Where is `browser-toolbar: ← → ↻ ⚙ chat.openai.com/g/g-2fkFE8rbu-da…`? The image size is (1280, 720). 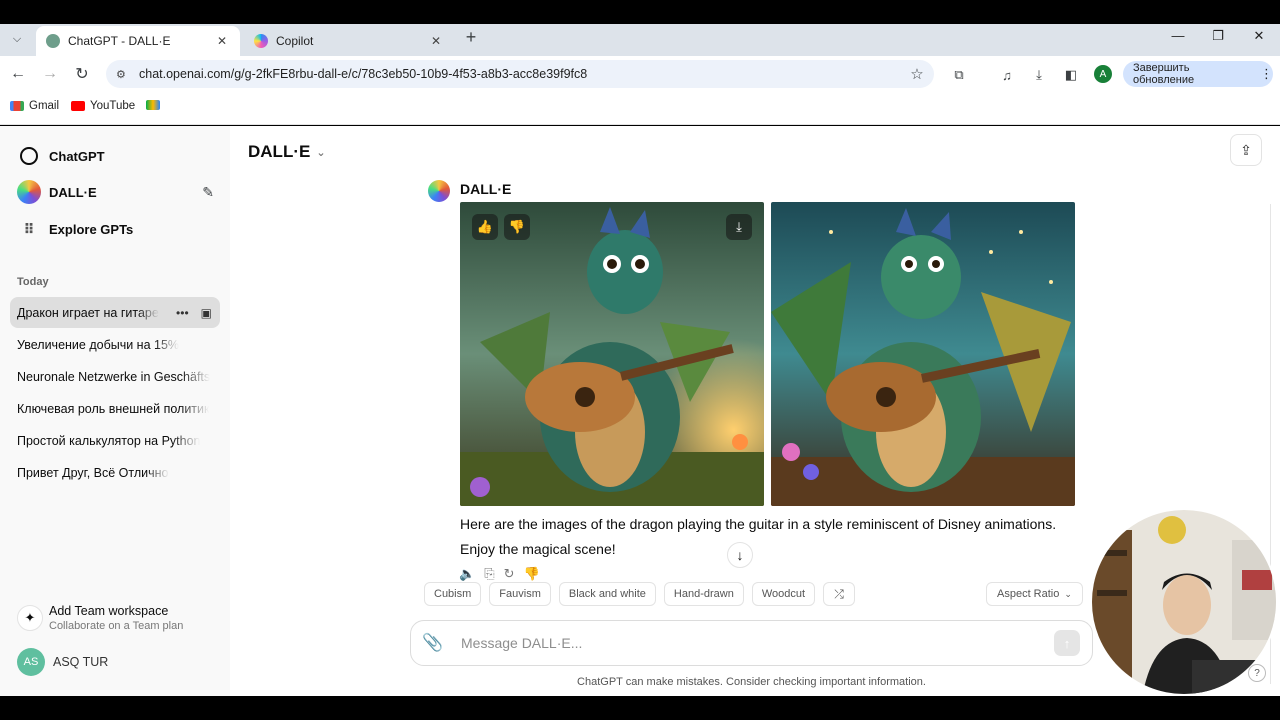 browser-toolbar: ← → ↻ ⚙ chat.openai.com/g/g-2fkFE8rbu-da… is located at coordinates (640, 74).